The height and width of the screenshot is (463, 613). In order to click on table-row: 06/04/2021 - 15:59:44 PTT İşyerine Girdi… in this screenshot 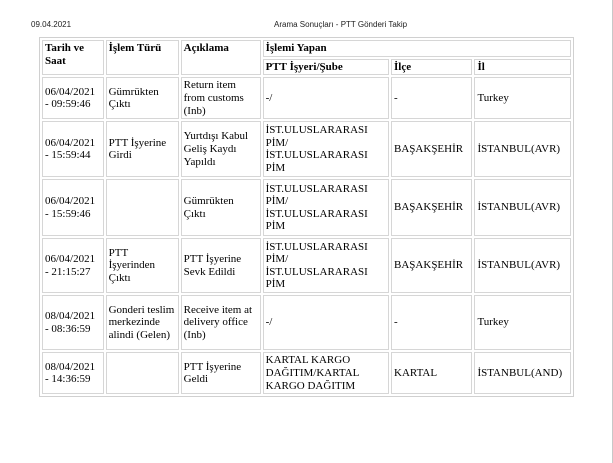, I will do `click(306, 149)`.